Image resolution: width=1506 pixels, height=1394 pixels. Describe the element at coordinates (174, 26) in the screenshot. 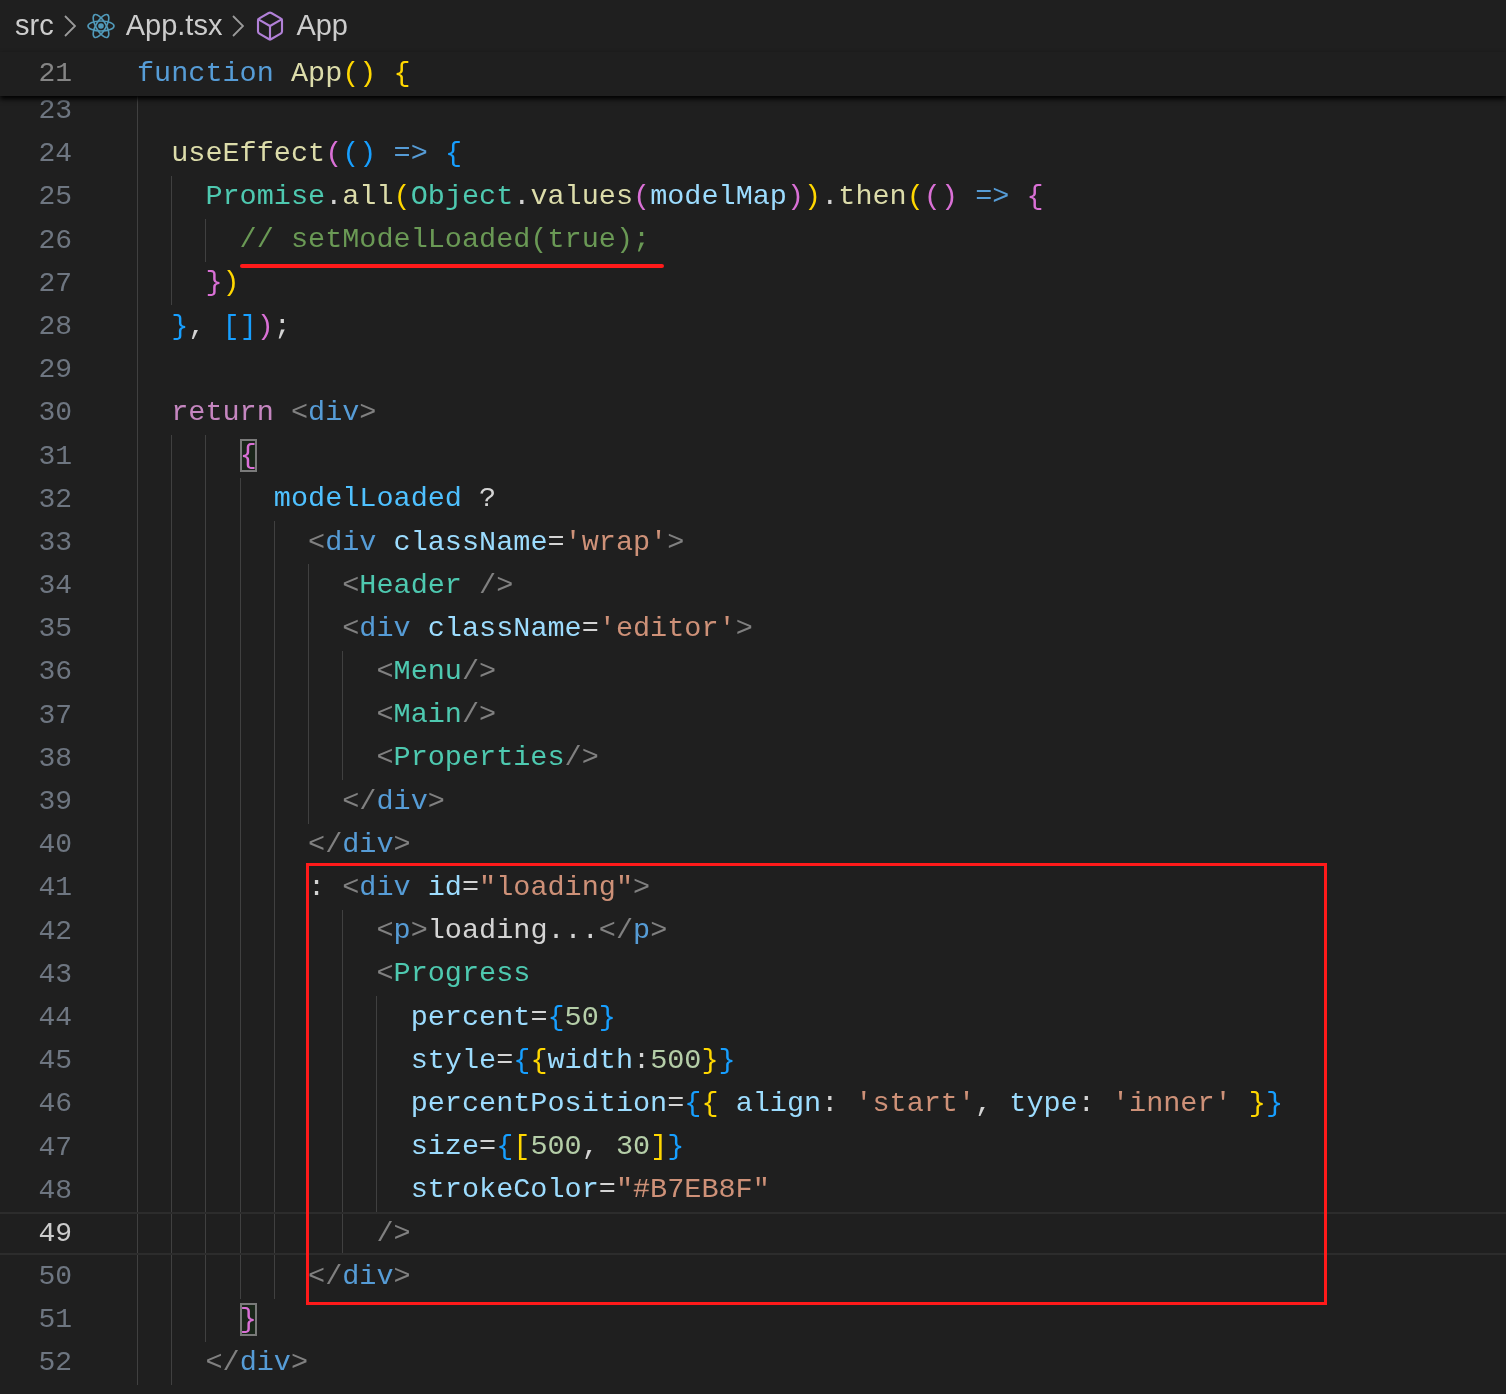

I see `breadcrumb-item: App.tsx` at that location.